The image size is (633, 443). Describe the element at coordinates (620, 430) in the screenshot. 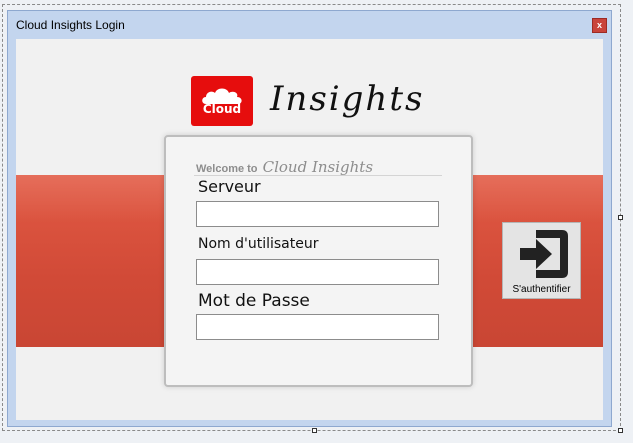

I see `resize-handle-bottom-right` at that location.